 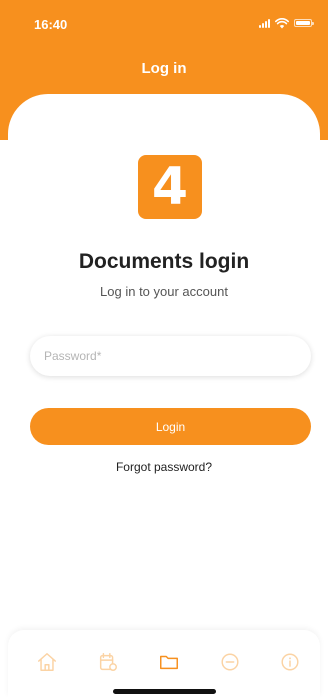 What do you see at coordinates (264, 23) in the screenshot?
I see `signal-icon` at bounding box center [264, 23].